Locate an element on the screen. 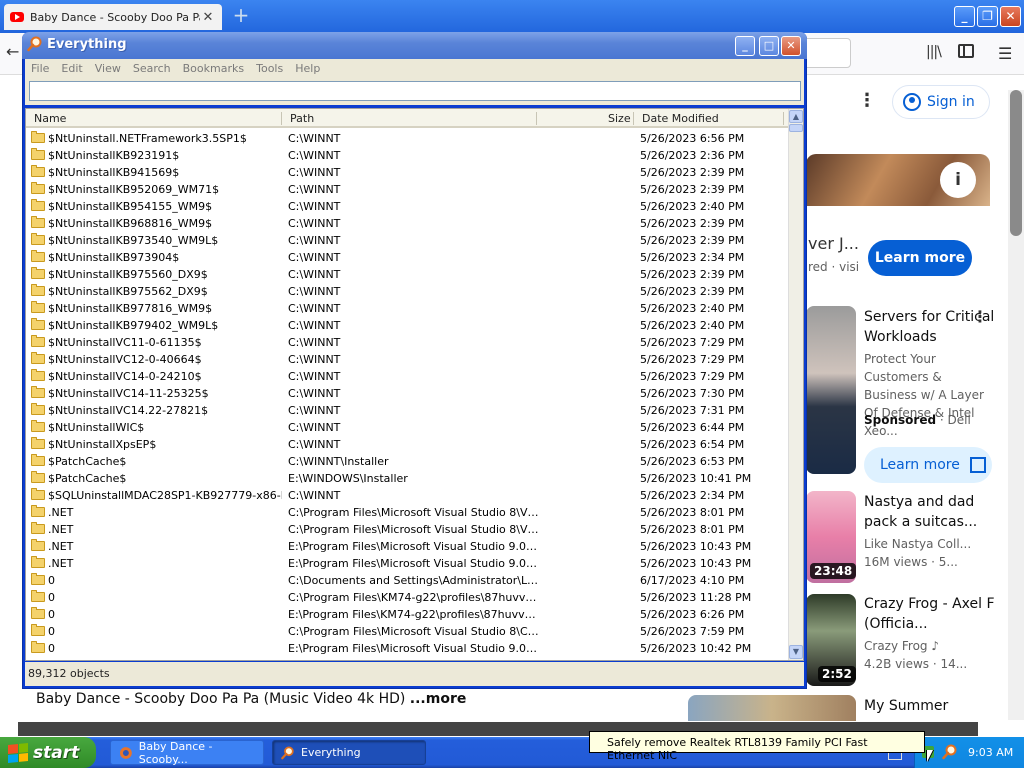  browser-tab: Baby Dance - Scooby Doo Pa Pa ( ✕ is located at coordinates (113, 17).